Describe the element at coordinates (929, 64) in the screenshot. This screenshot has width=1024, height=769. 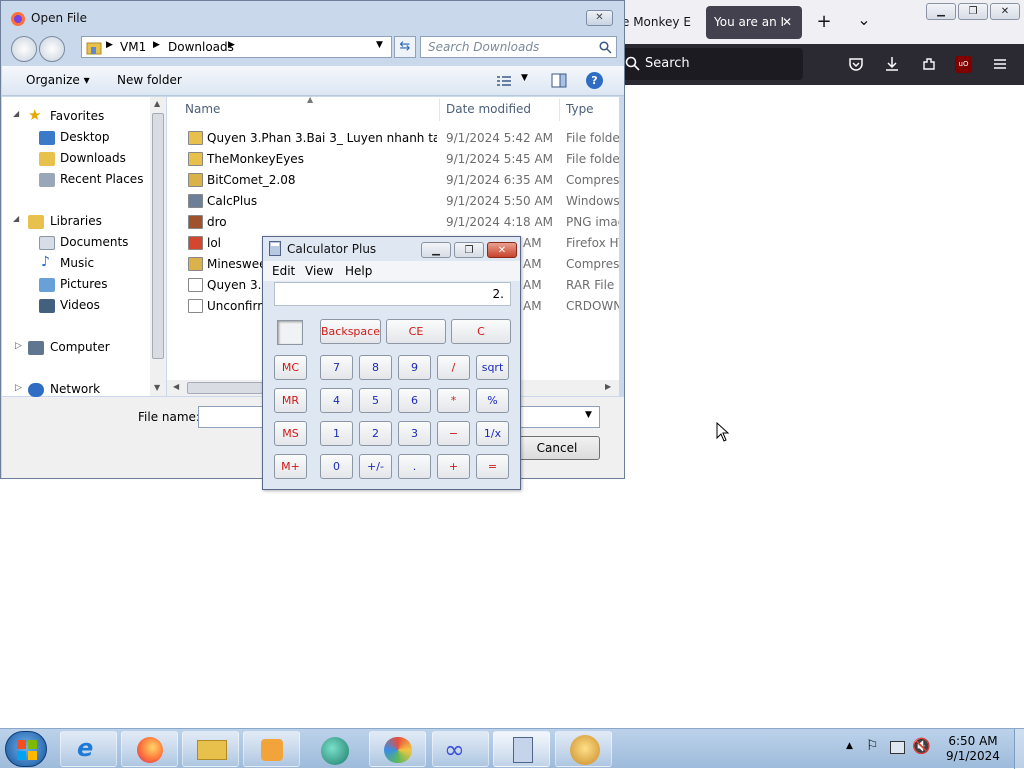
I see `extensions-icon` at that location.